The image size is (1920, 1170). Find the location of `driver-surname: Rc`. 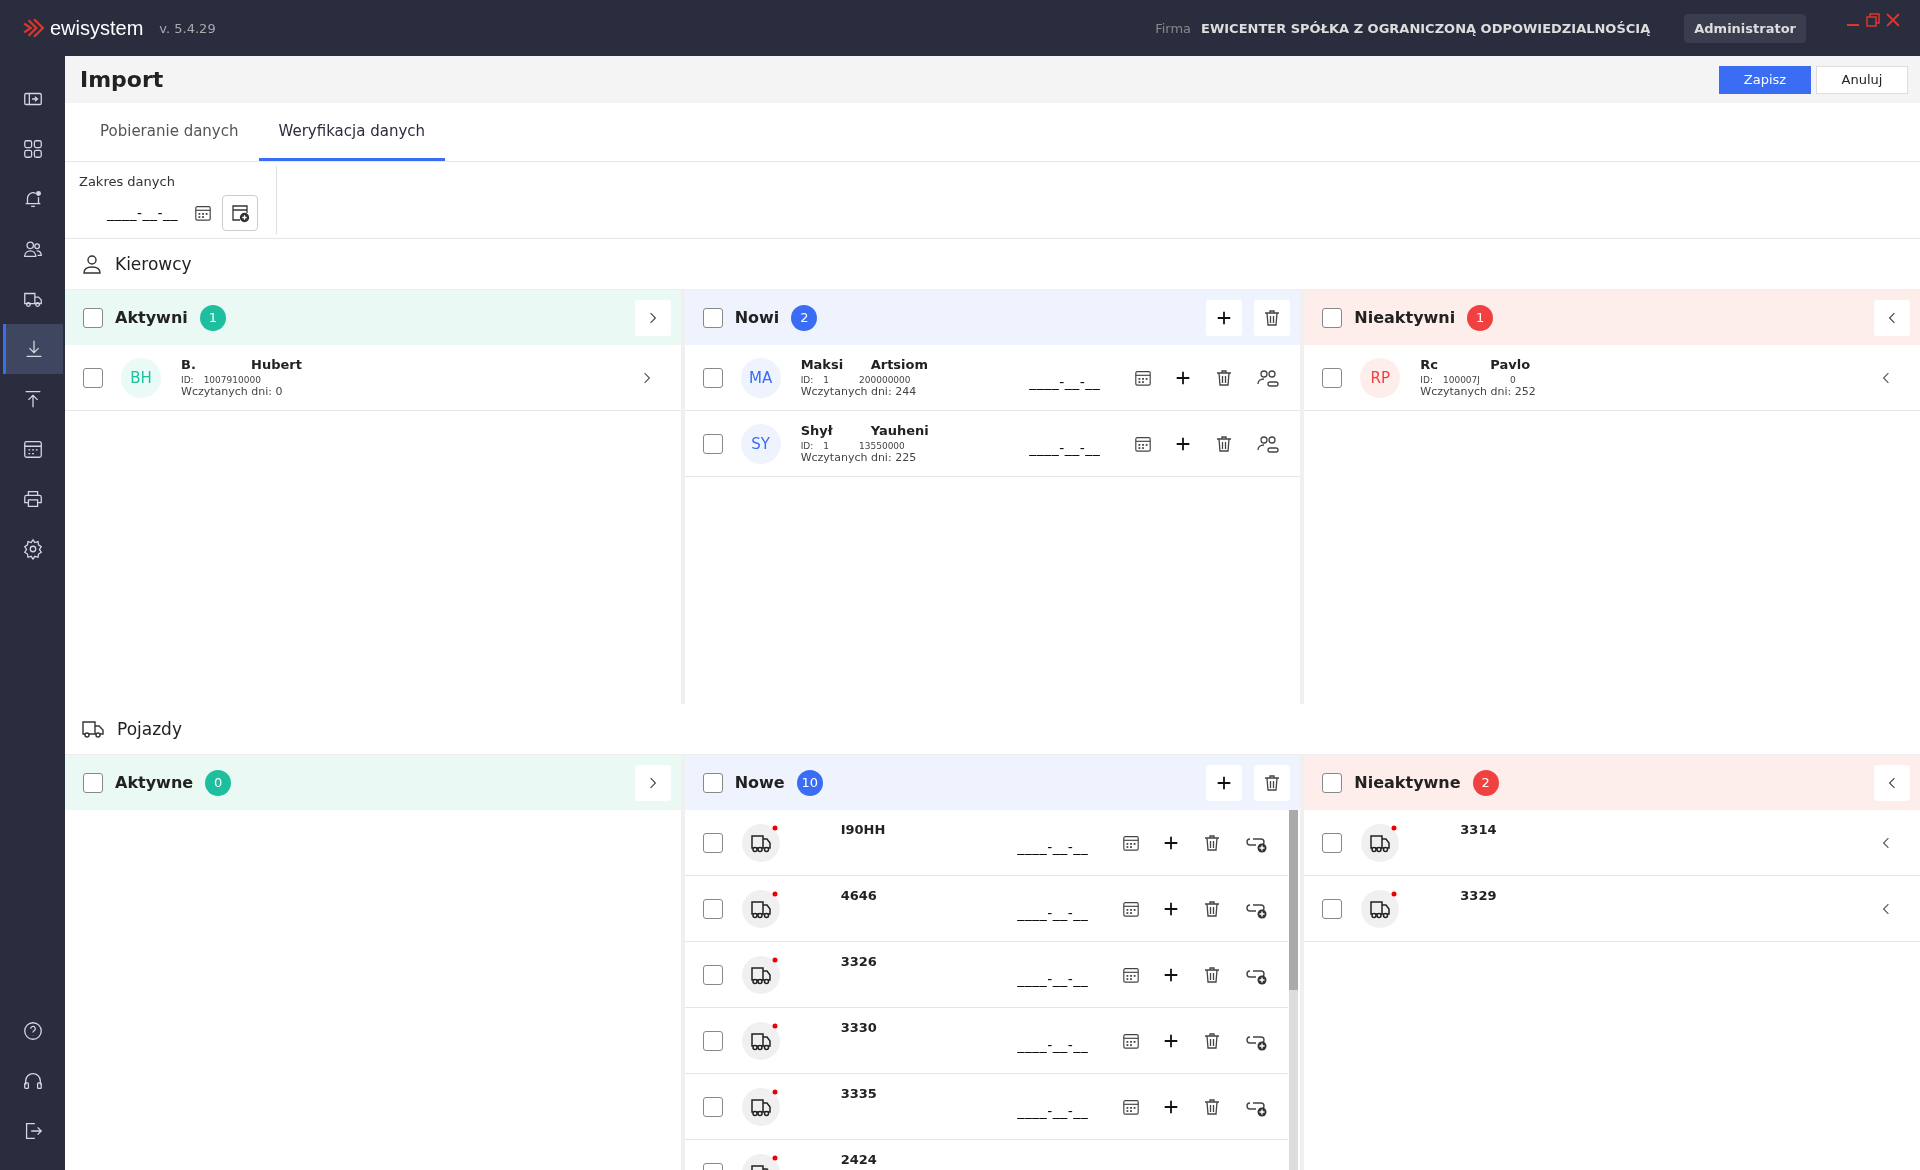

driver-surname: Rc is located at coordinates (1430, 364).